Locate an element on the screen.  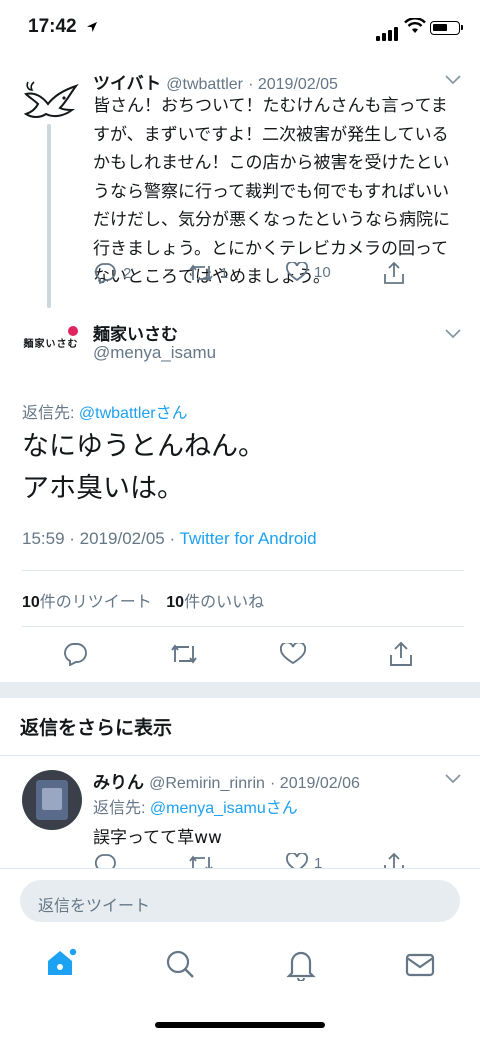
reply-compose-input: 返信をツイート is located at coordinates (240, 901).